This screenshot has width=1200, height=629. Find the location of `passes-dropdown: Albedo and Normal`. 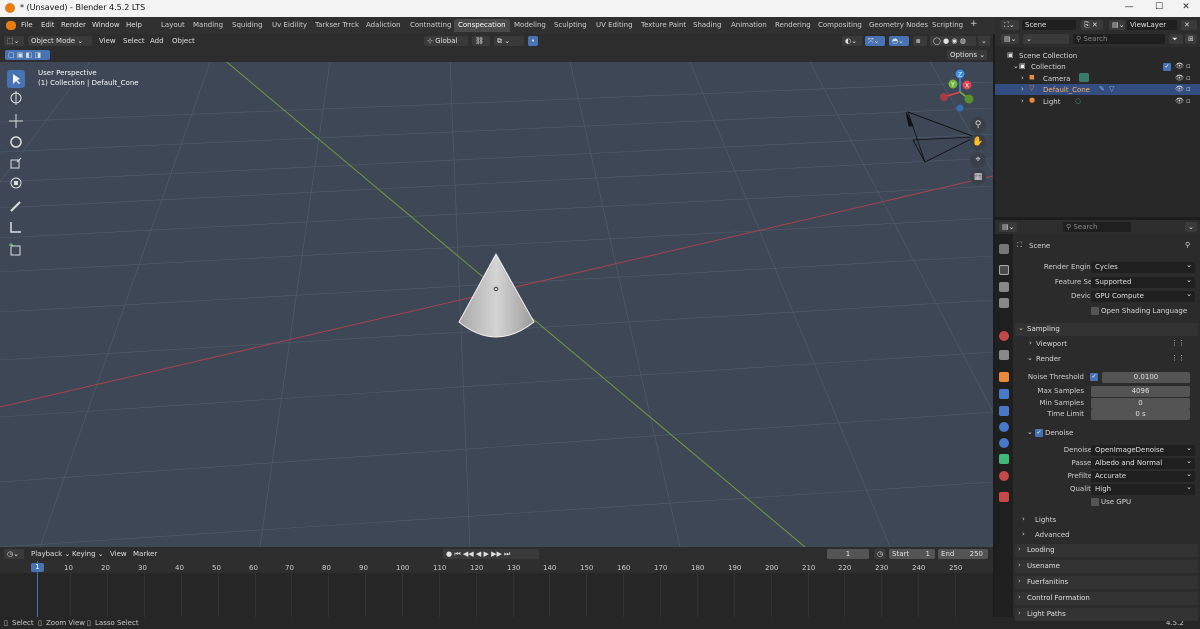

passes-dropdown: Albedo and Normal is located at coordinates (1143, 463).